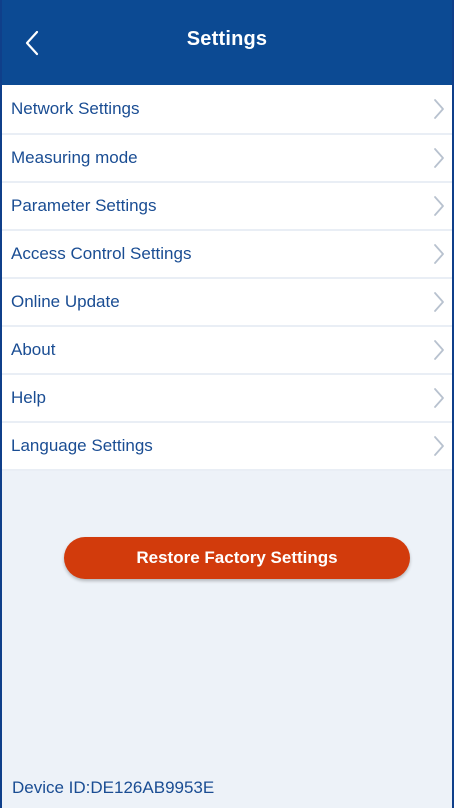 This screenshot has width=454, height=808. I want to click on restore-button-container: Restore Factory Settings, so click(237, 558).